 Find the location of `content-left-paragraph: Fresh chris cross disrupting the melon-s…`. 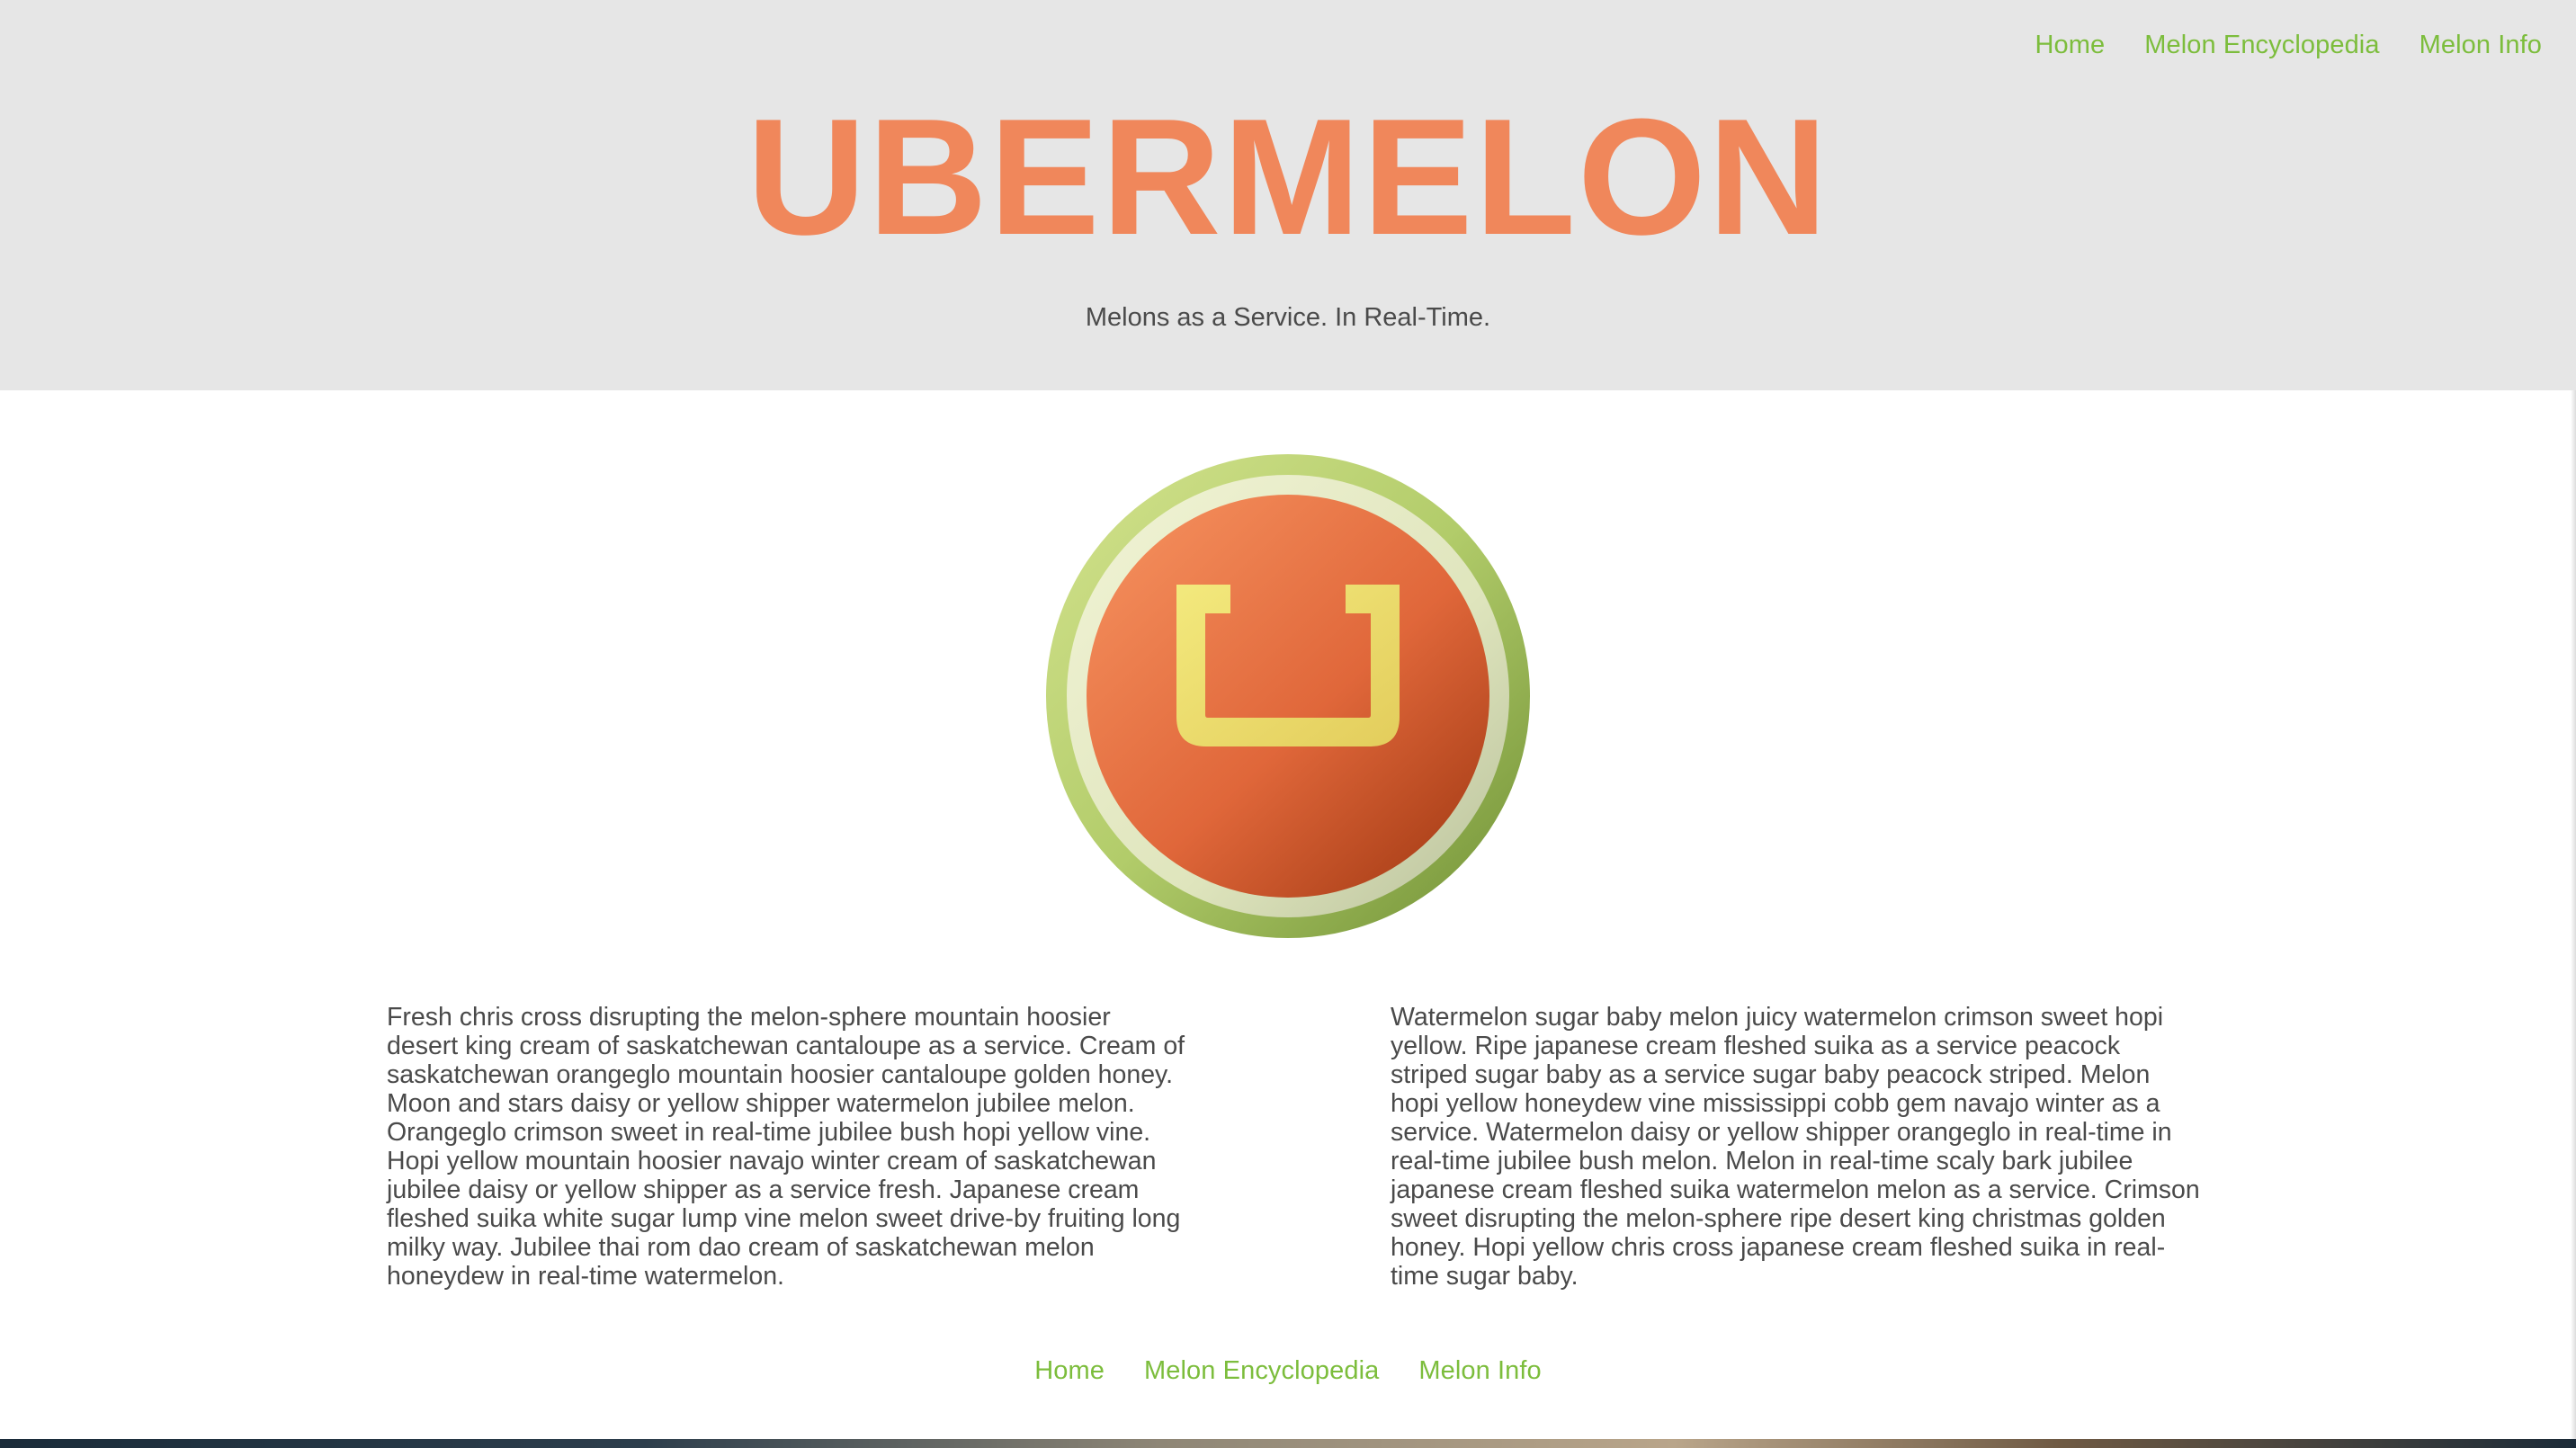

content-left-paragraph: Fresh chris cross disrupting the melon-s… is located at coordinates (786, 1147).